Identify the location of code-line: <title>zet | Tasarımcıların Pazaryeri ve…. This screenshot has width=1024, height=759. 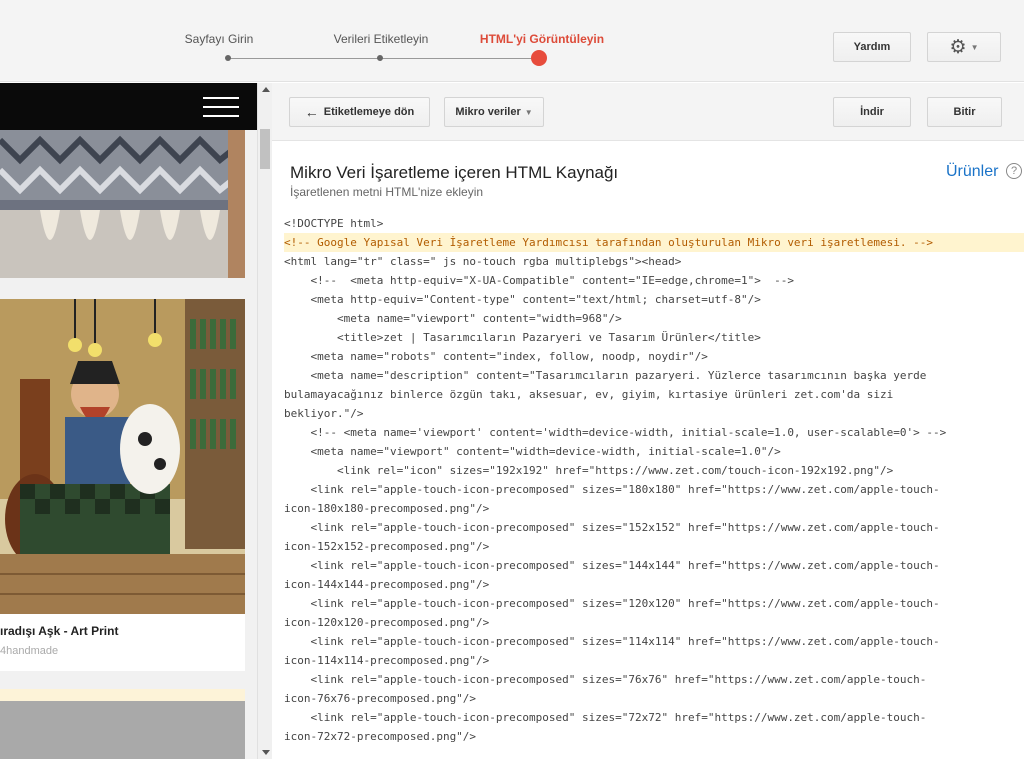
(522, 337).